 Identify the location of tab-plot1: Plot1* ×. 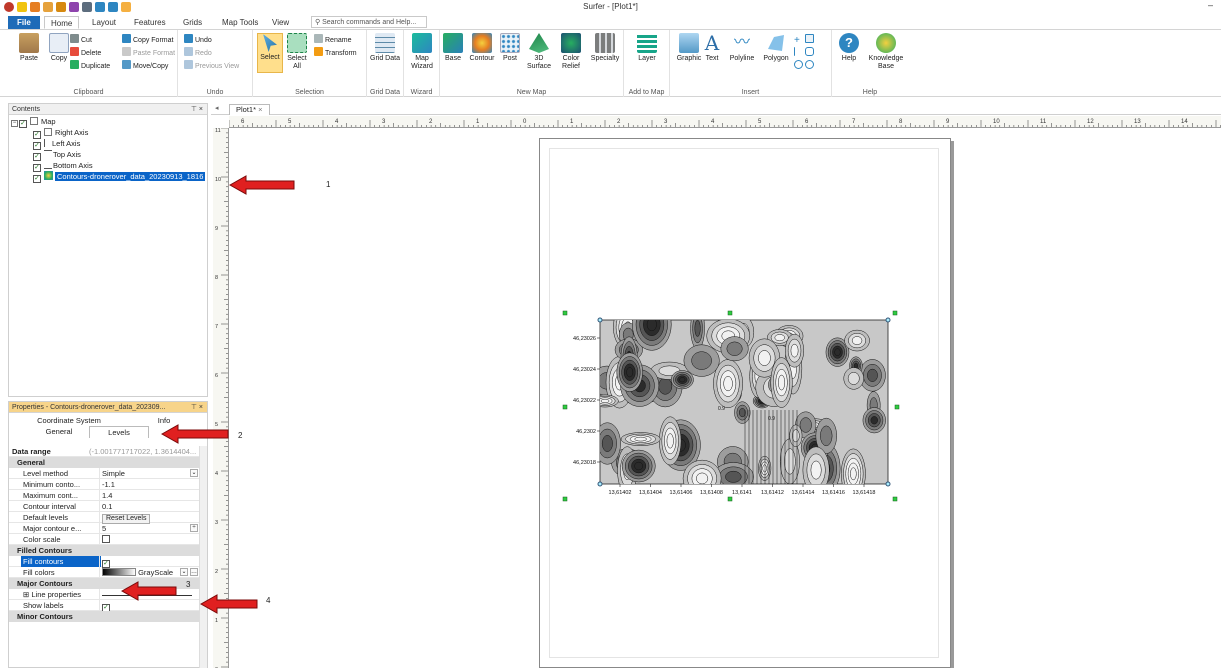
(249, 109).